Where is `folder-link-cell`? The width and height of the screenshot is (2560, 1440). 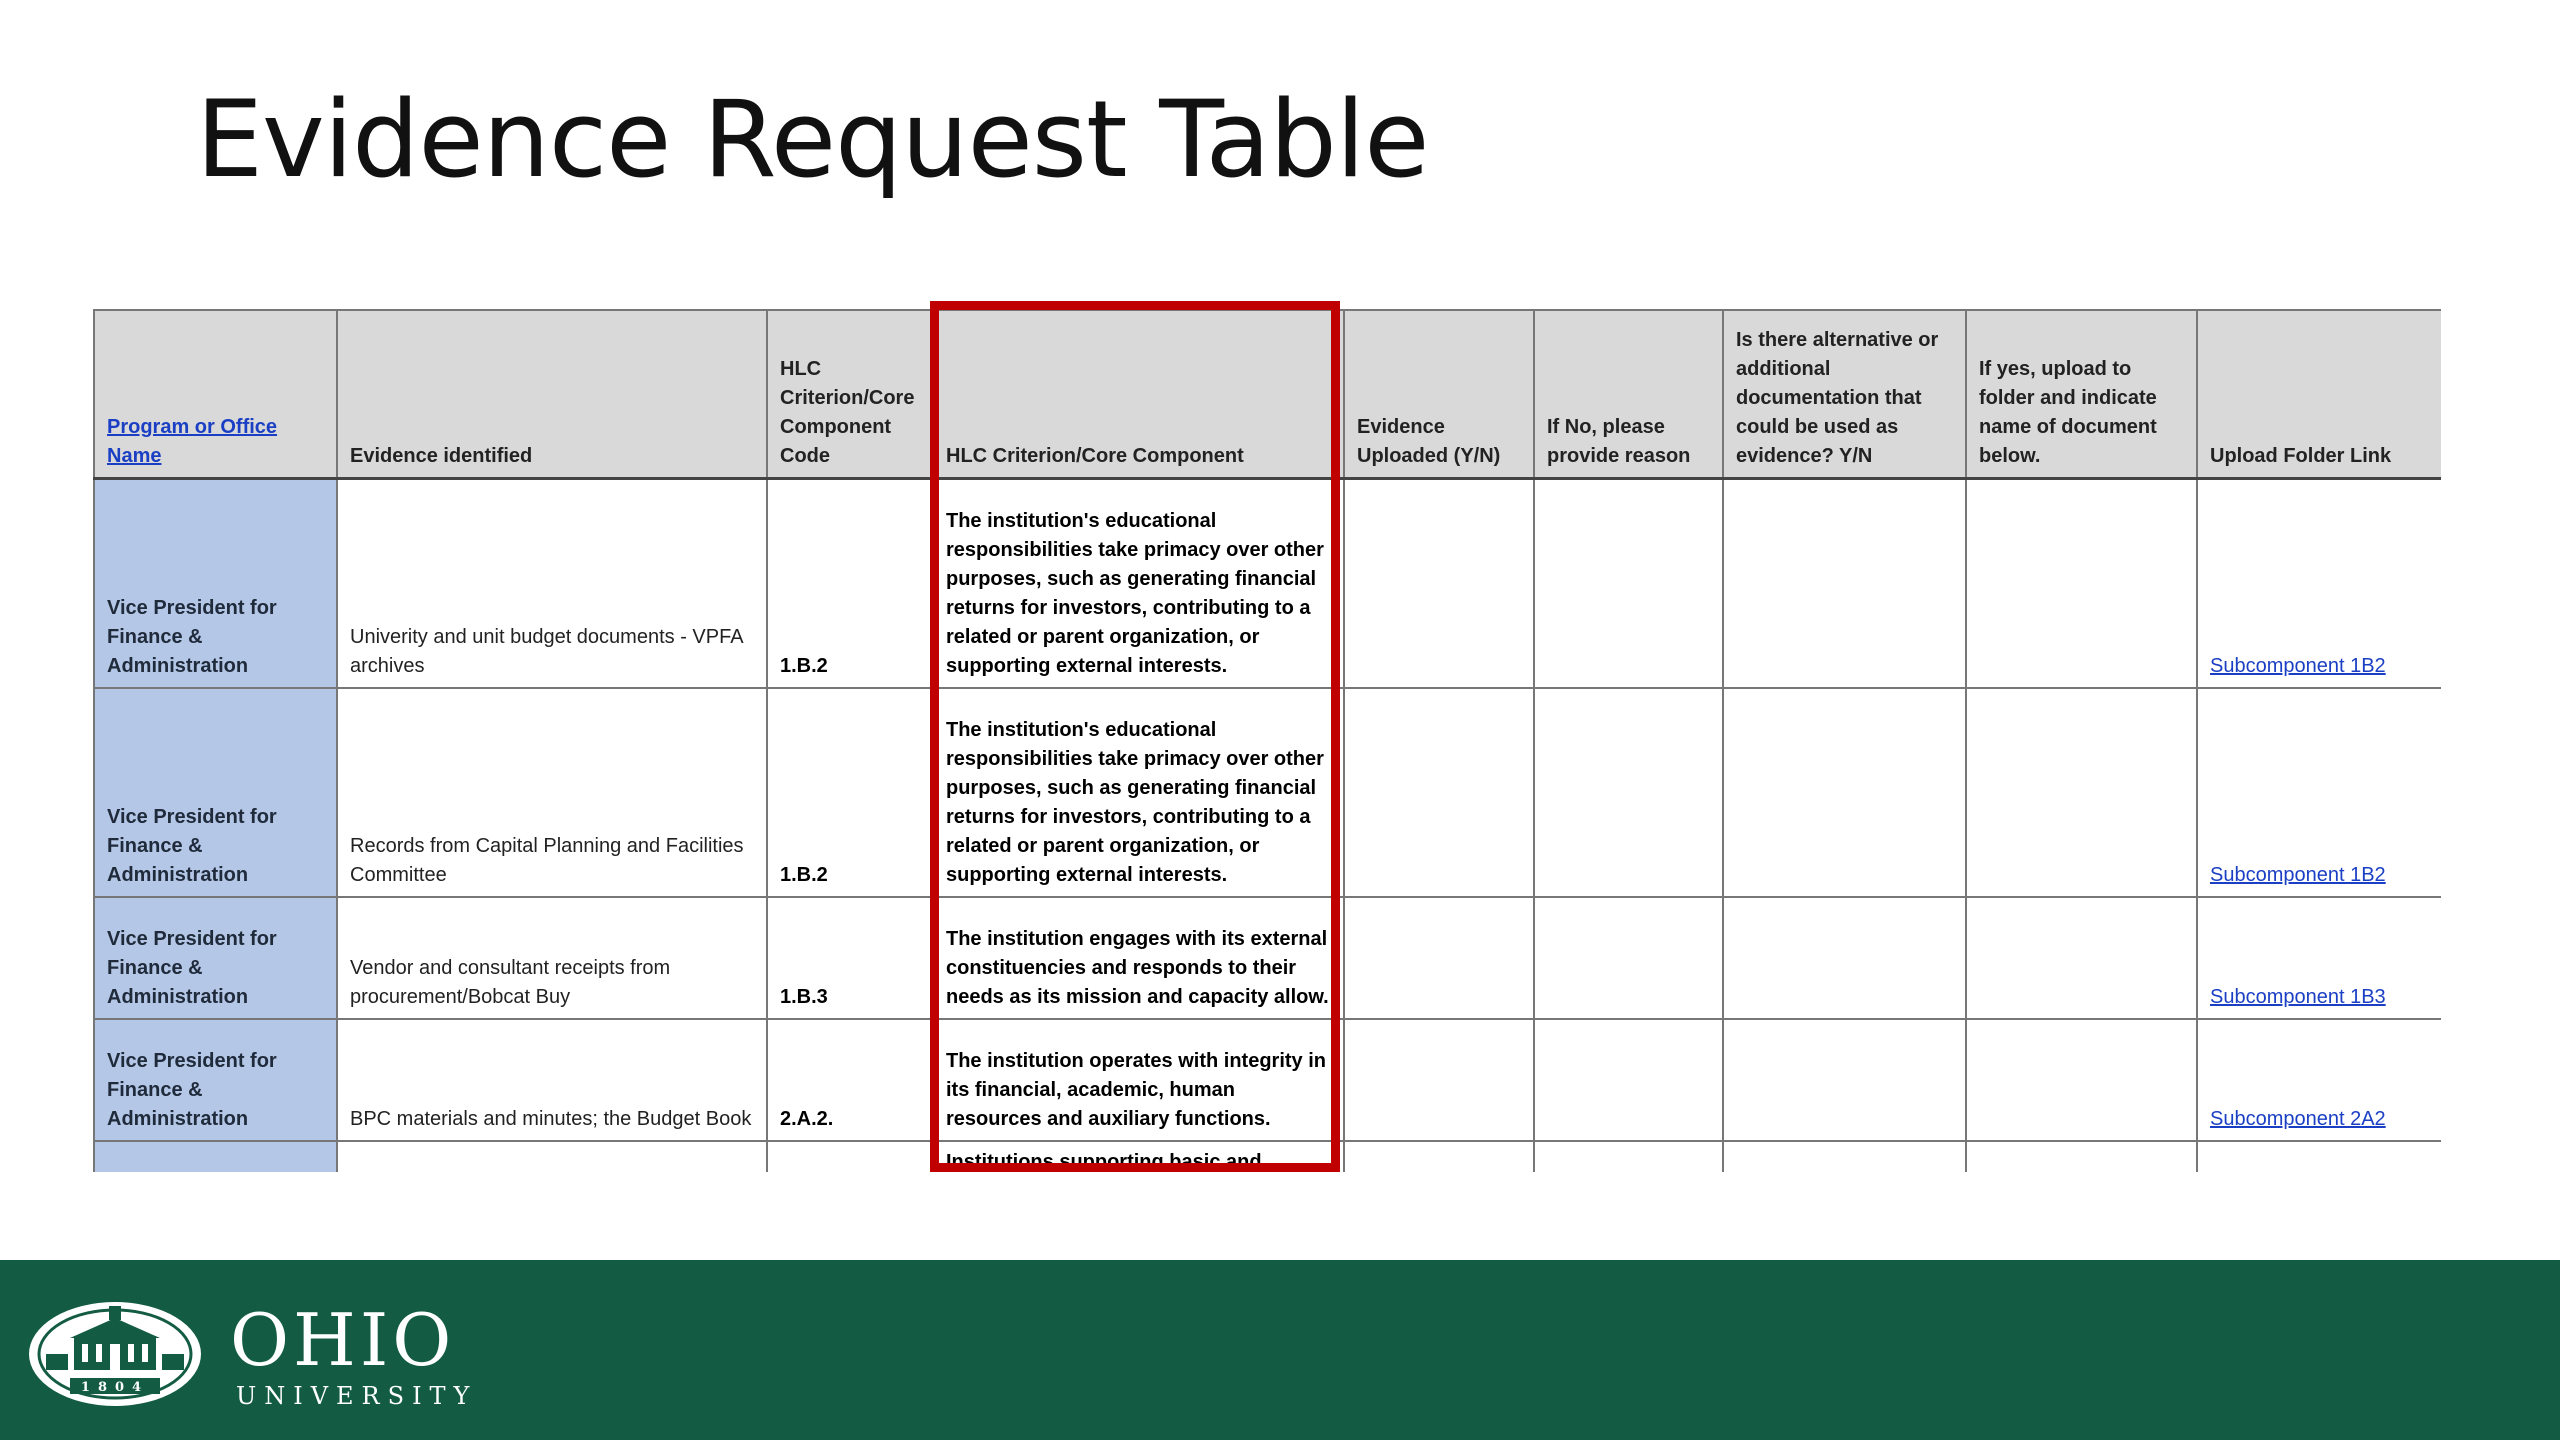 folder-link-cell is located at coordinates (2318, 1156).